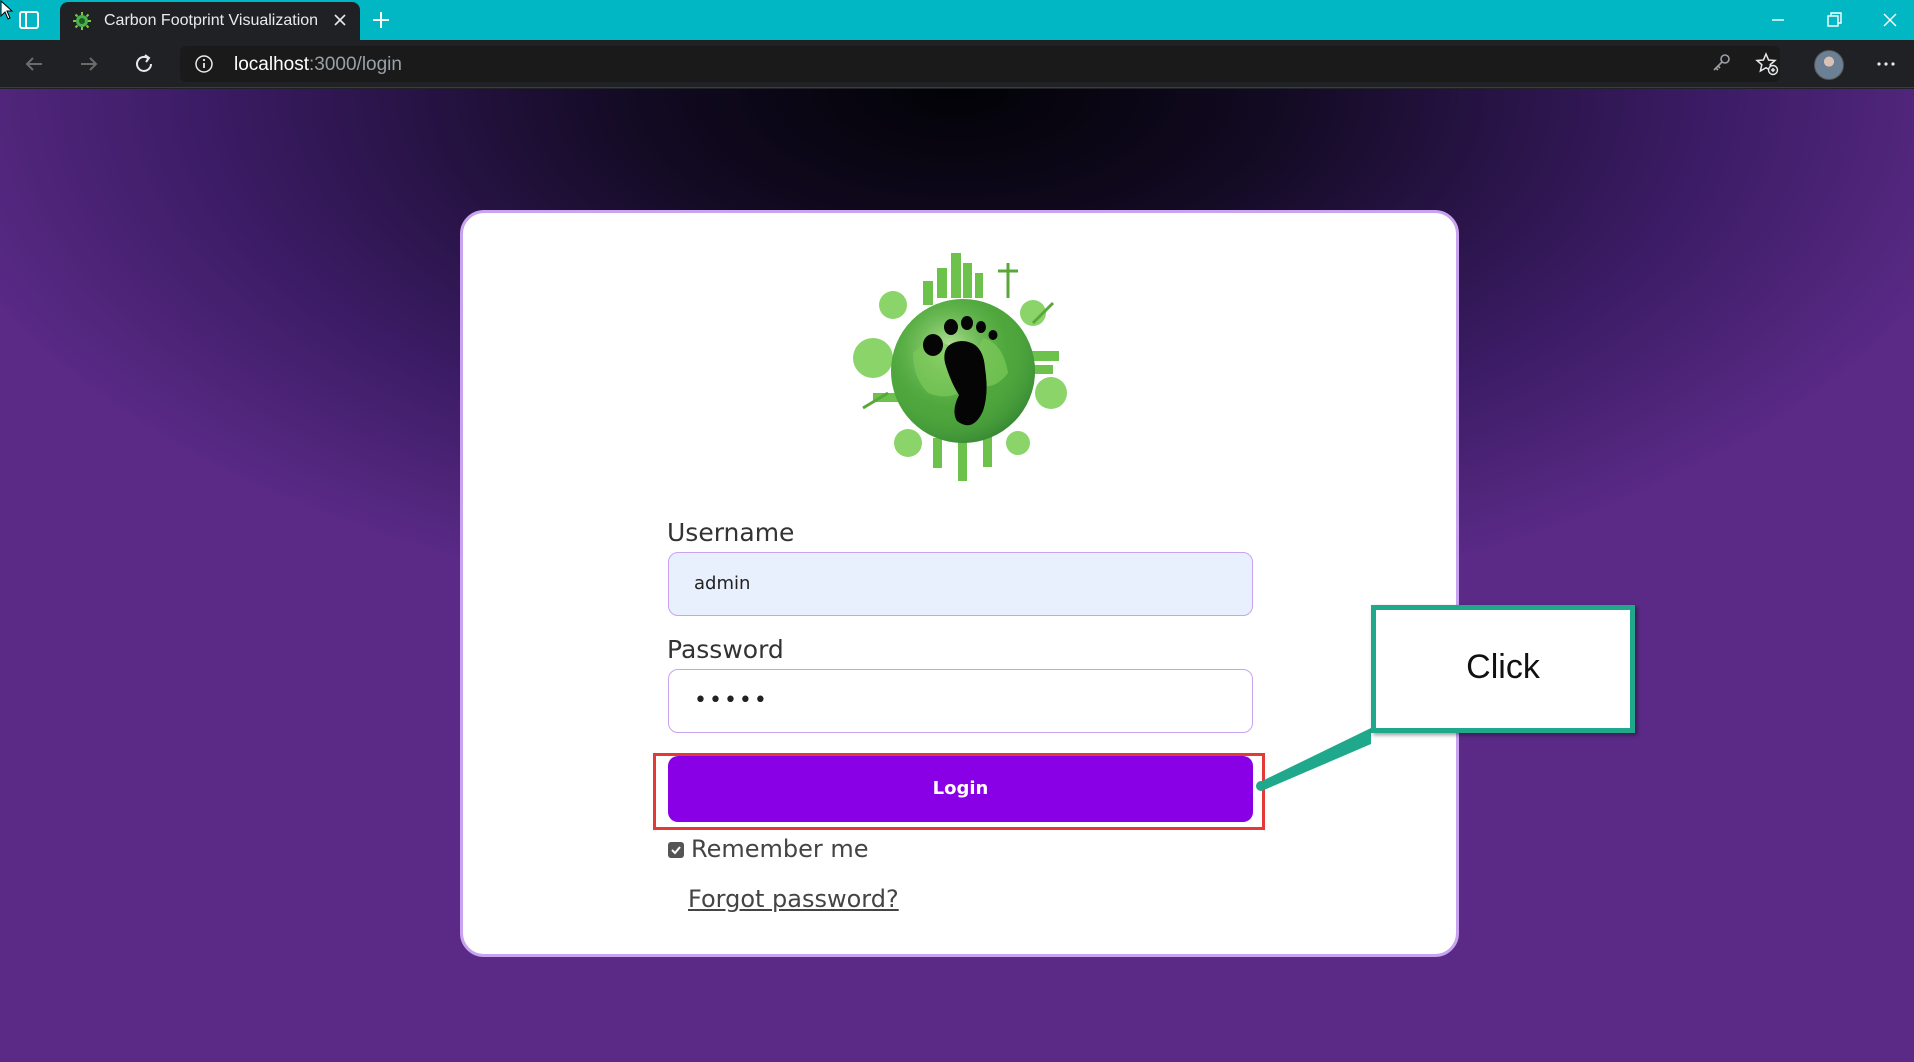 This screenshot has width=1914, height=1062. Describe the element at coordinates (1721, 63) in the screenshot. I see `key-icon` at that location.